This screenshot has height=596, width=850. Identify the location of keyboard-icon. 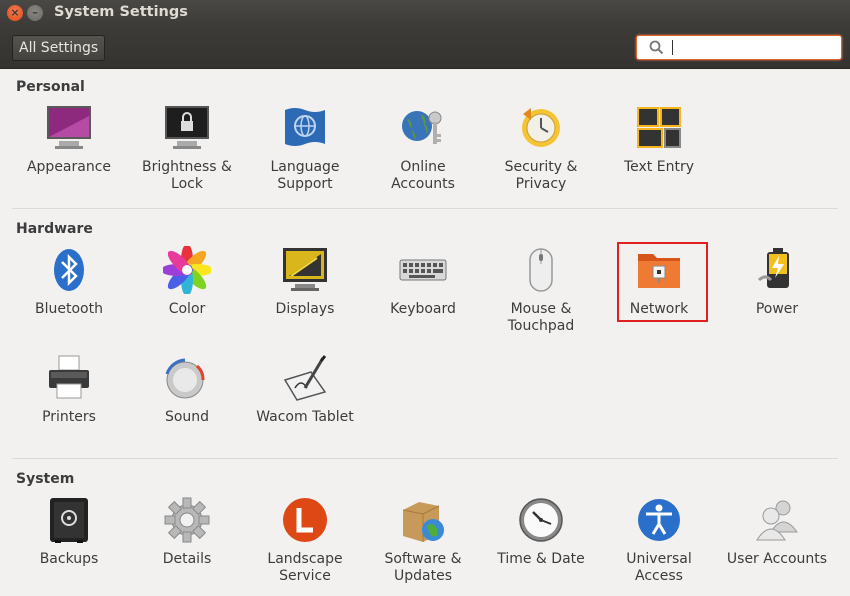
(423, 270).